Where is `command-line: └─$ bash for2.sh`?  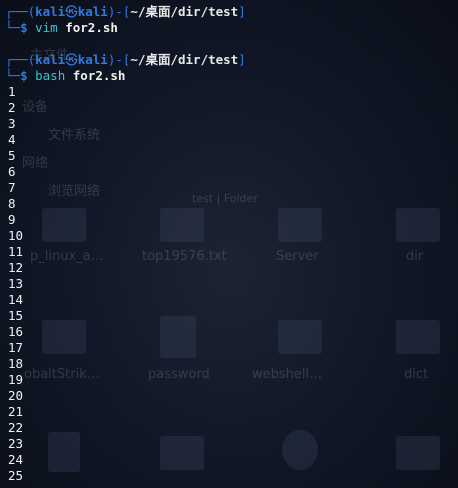
command-line: └─$ bash for2.sh is located at coordinates (65, 75).